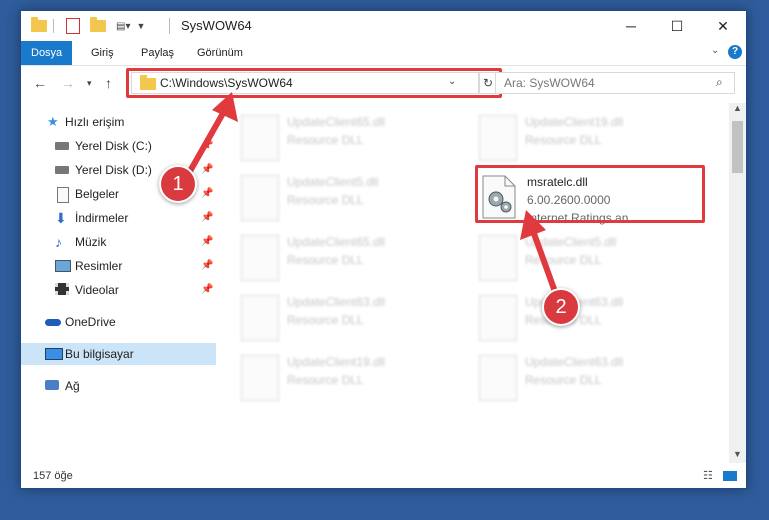 This screenshot has width=769, height=520. I want to click on arrow-1-head, so click(225, 107).